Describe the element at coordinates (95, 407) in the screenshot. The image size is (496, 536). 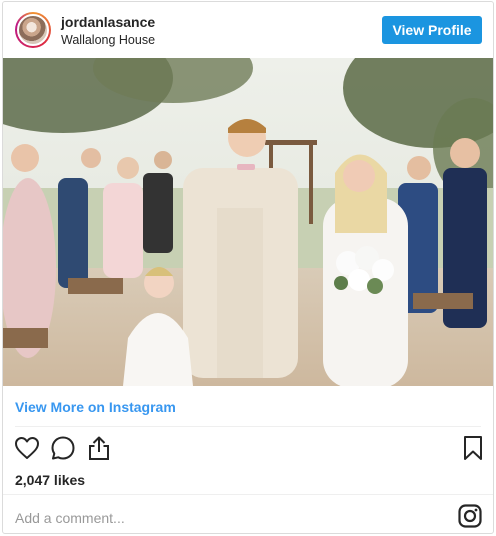
I see `view-more-link: View More on Instagram` at that location.